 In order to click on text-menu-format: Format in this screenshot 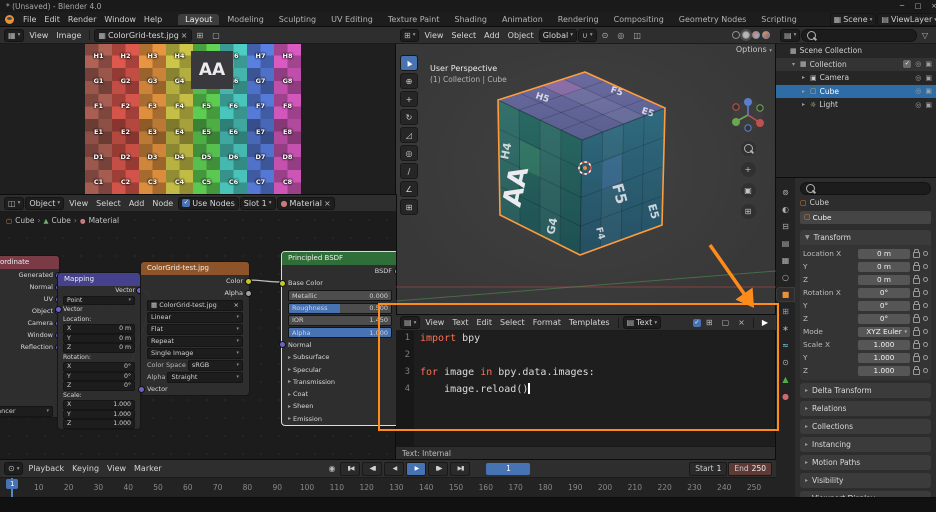, I will do `click(547, 322)`.